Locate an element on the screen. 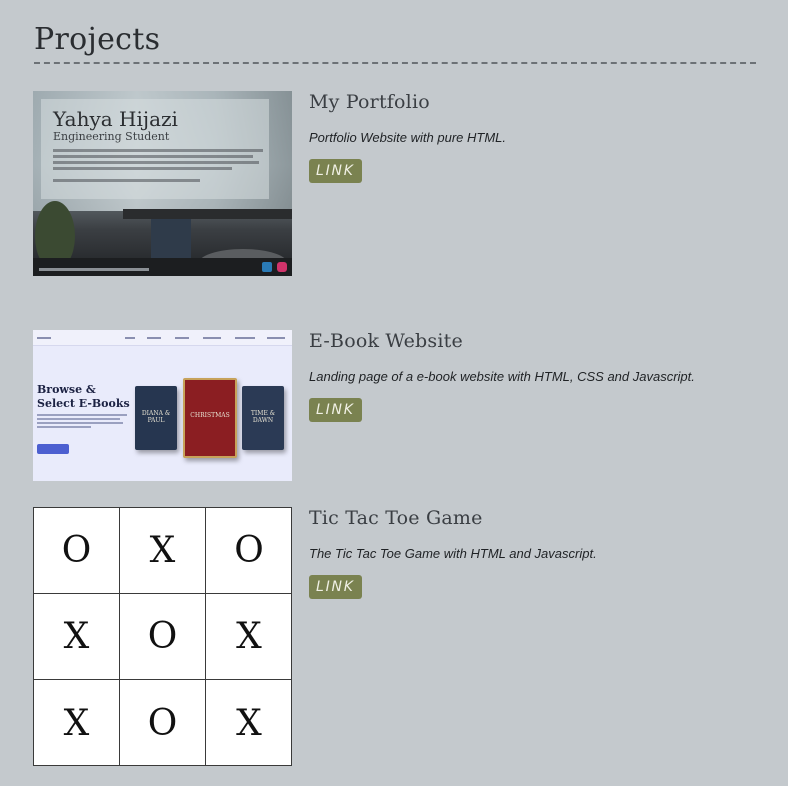 The image size is (788, 786). book-cover-right: TIME & DAWN is located at coordinates (263, 418).